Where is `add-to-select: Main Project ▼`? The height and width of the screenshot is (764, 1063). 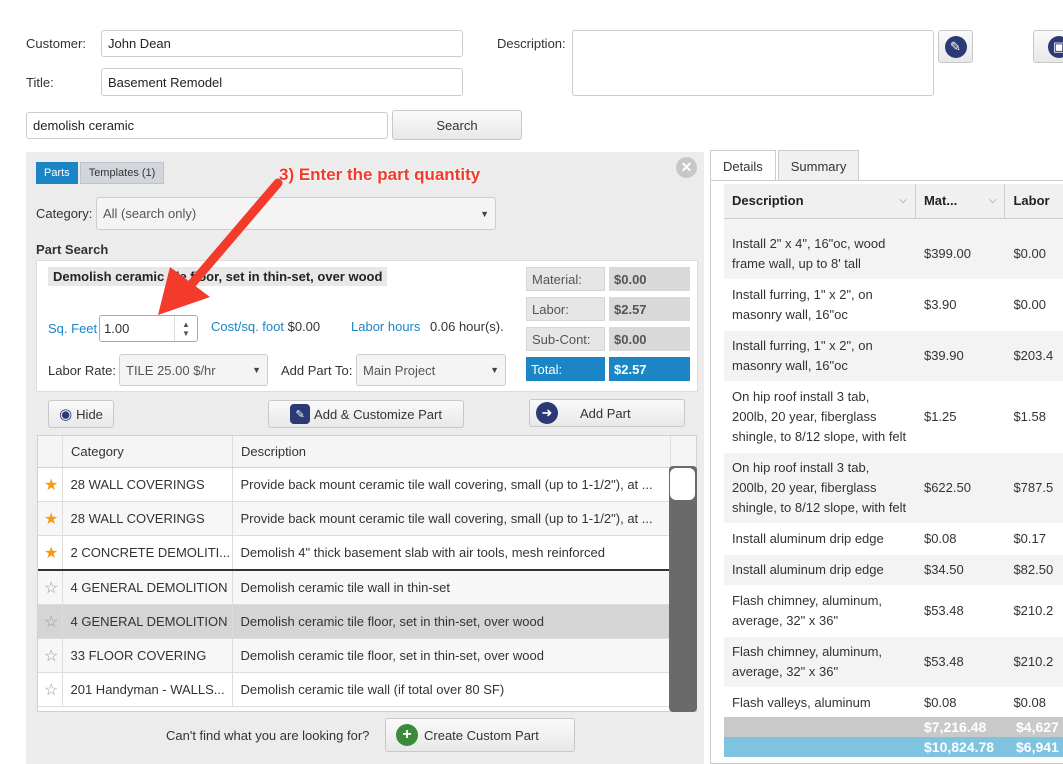
add-to-select: Main Project ▼ is located at coordinates (431, 370).